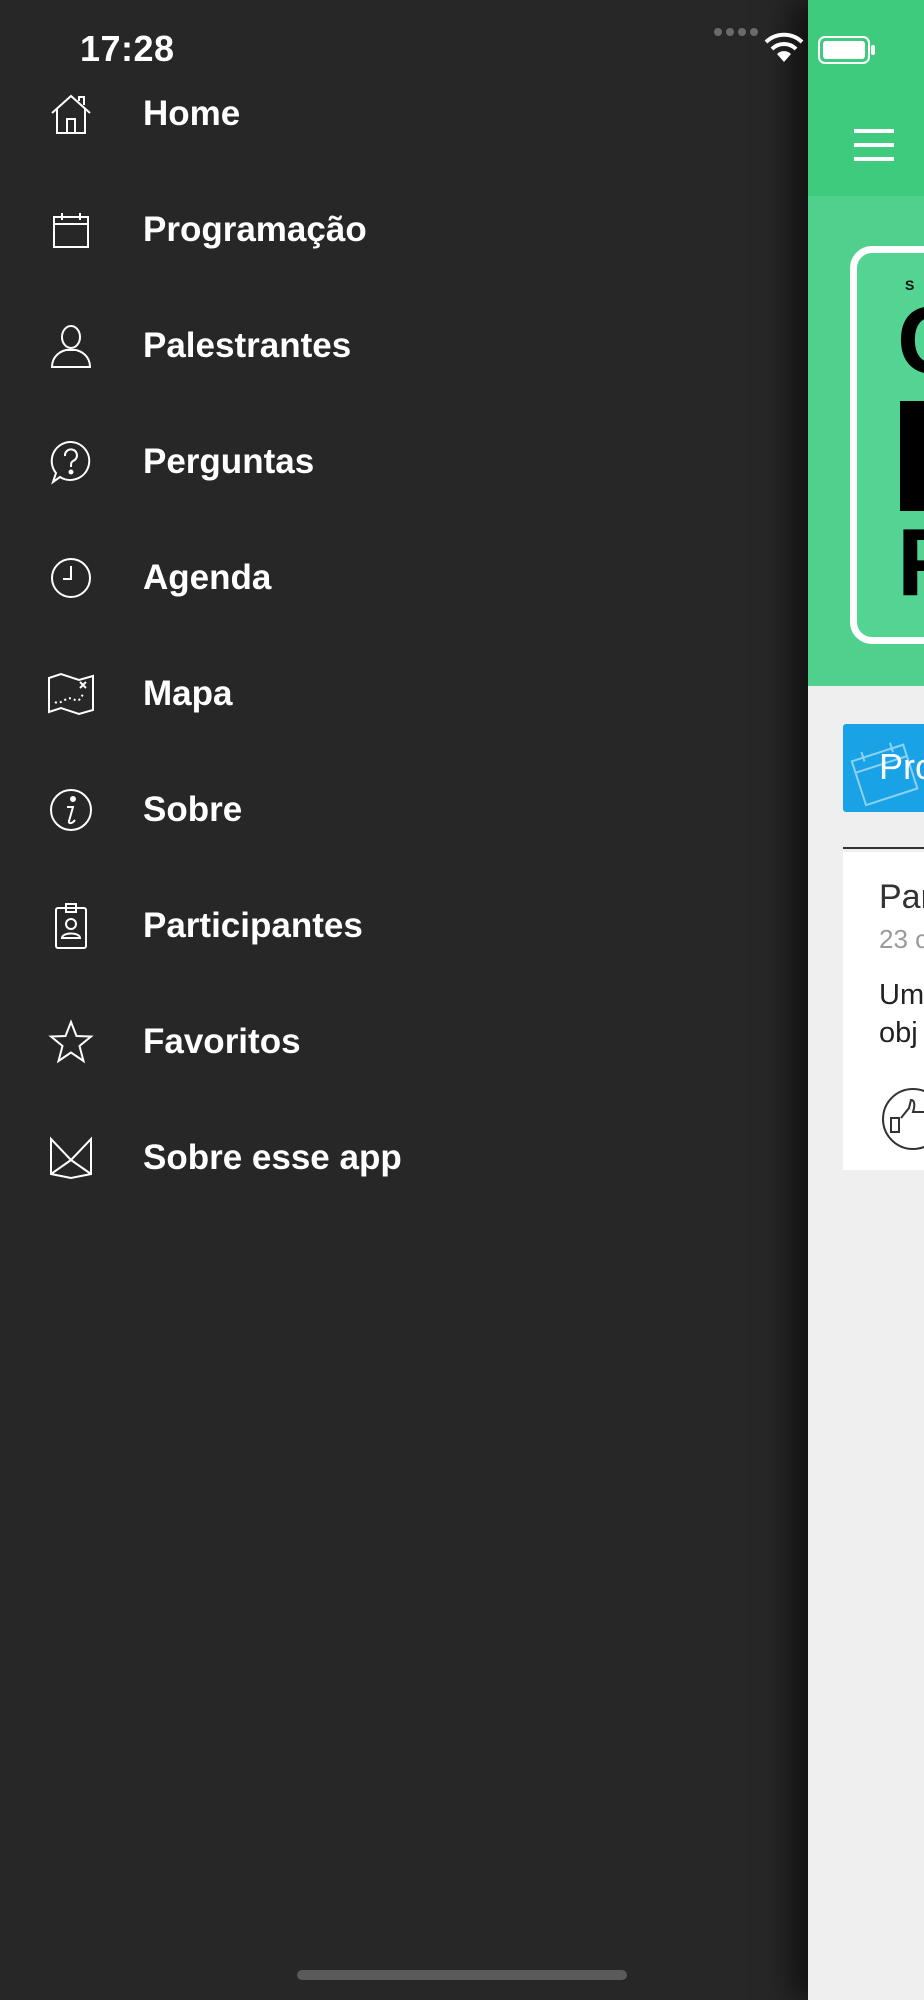  What do you see at coordinates (193, 809) in the screenshot?
I see `menu-item-label: Sobre` at bounding box center [193, 809].